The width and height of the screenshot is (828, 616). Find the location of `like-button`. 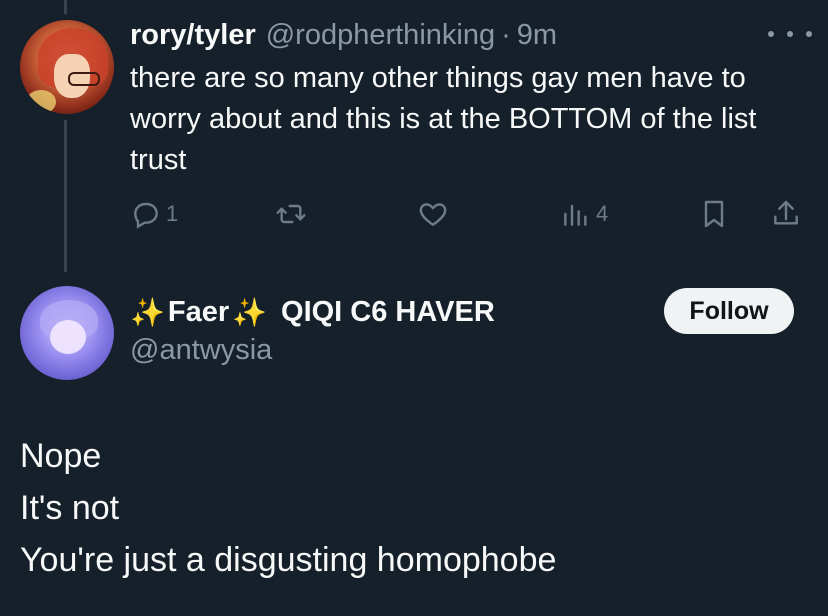

like-button is located at coordinates (433, 214).